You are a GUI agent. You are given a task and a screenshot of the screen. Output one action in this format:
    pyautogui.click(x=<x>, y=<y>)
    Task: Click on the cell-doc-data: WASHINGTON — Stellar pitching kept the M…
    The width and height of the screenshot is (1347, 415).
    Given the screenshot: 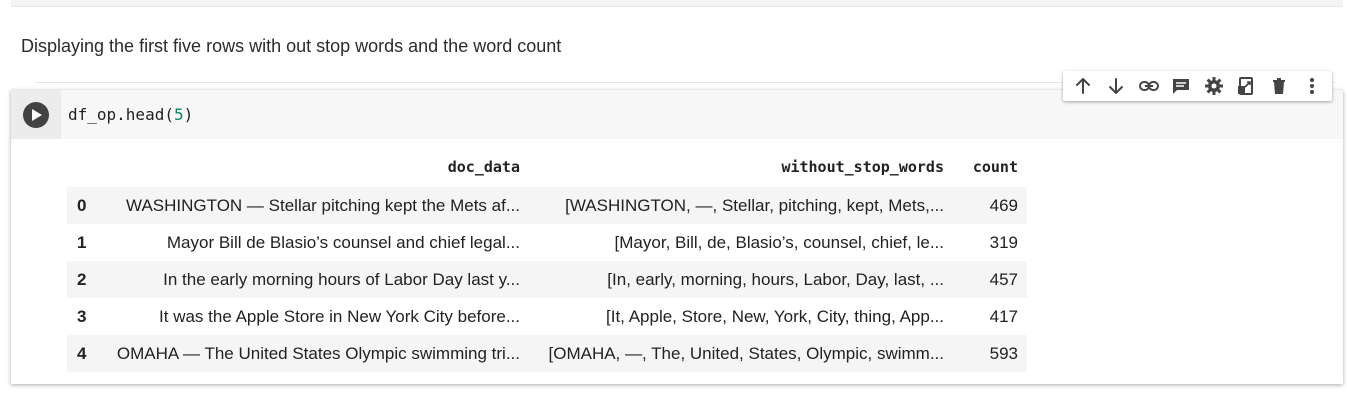 What is the action you would take?
    pyautogui.click(x=323, y=205)
    